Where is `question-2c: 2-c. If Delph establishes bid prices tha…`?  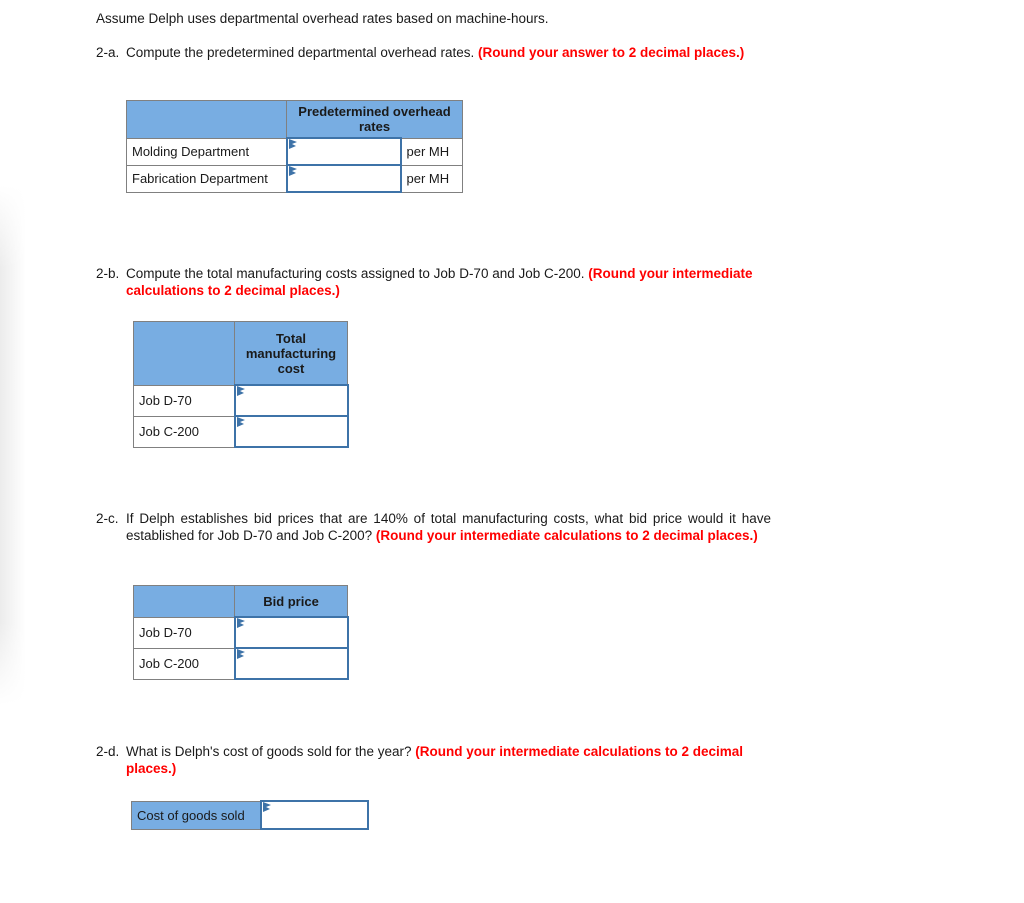
question-2c: 2-c. If Delph establishes bid prices tha… is located at coordinates (433, 527).